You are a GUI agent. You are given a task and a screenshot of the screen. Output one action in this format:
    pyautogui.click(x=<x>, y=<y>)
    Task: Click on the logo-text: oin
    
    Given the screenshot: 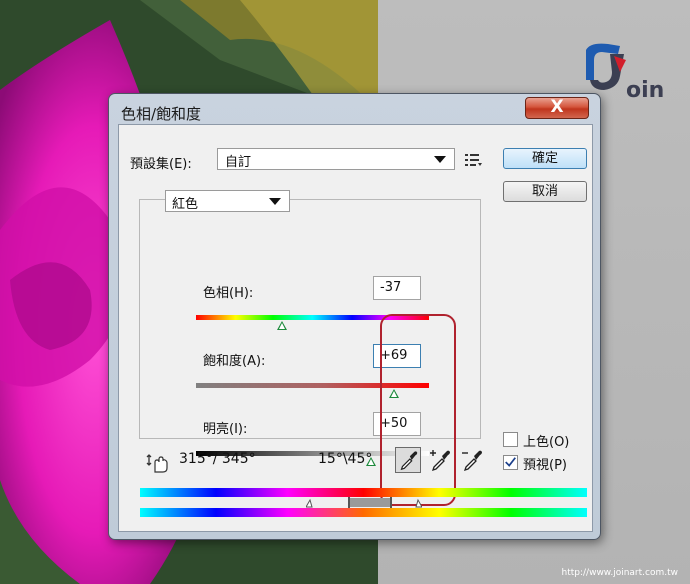 What is the action you would take?
    pyautogui.click(x=645, y=90)
    